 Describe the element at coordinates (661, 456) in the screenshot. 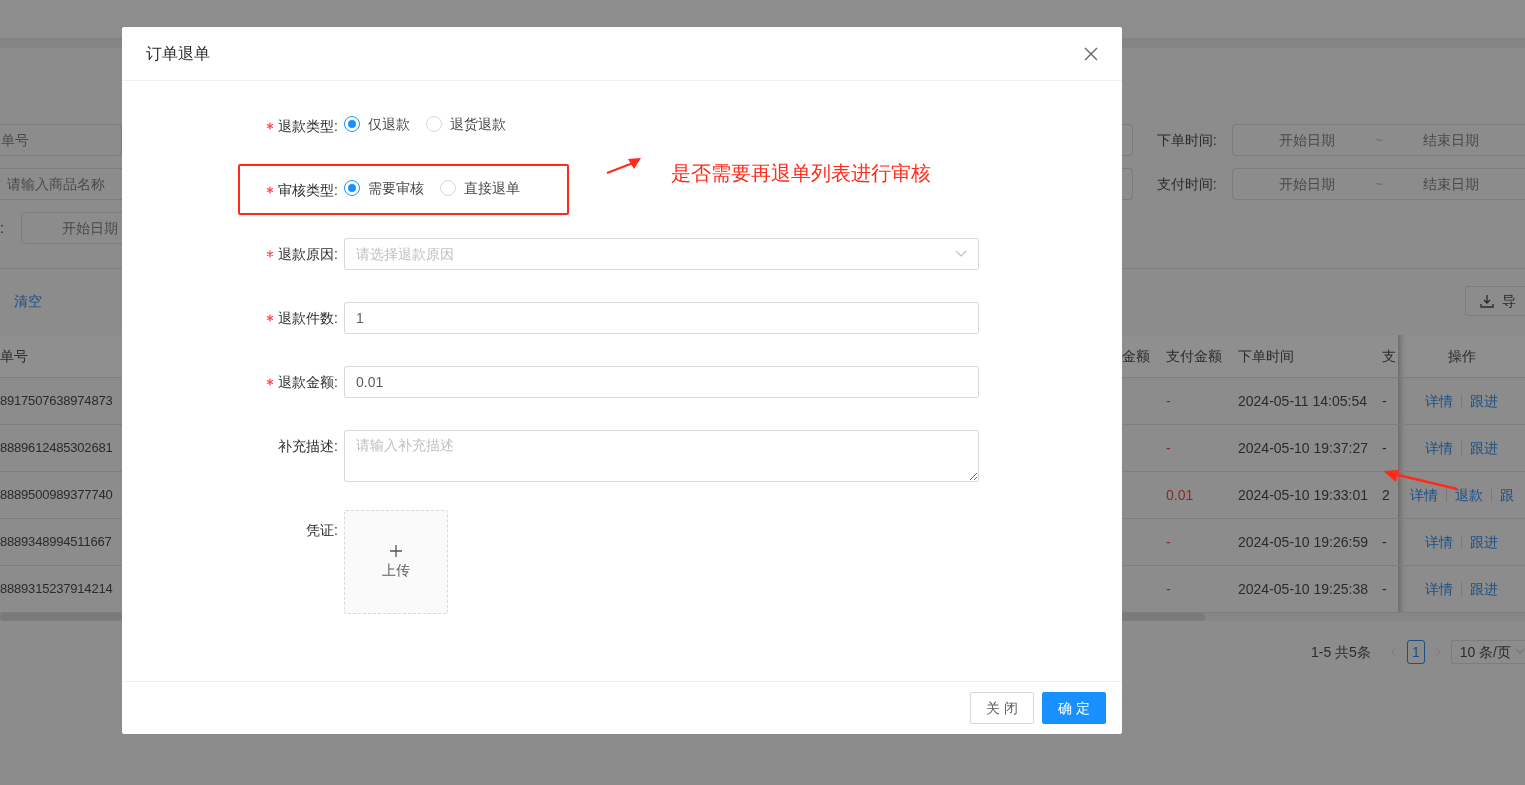

I see `textarea-field: 请输入补充描述` at that location.